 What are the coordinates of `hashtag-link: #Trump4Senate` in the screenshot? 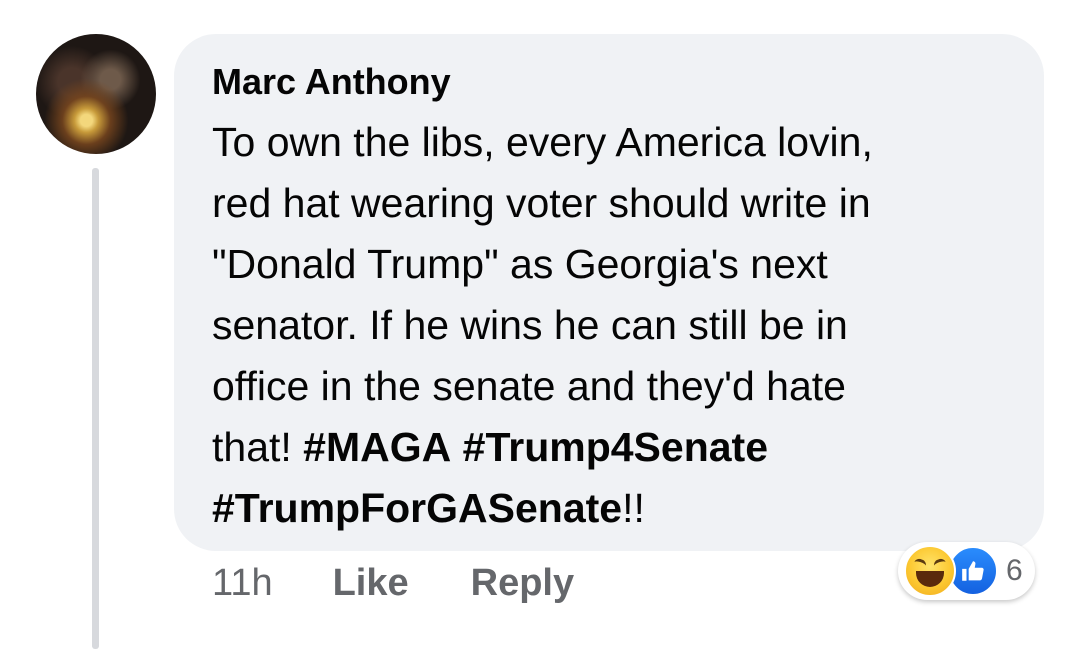 It's located at (615, 447).